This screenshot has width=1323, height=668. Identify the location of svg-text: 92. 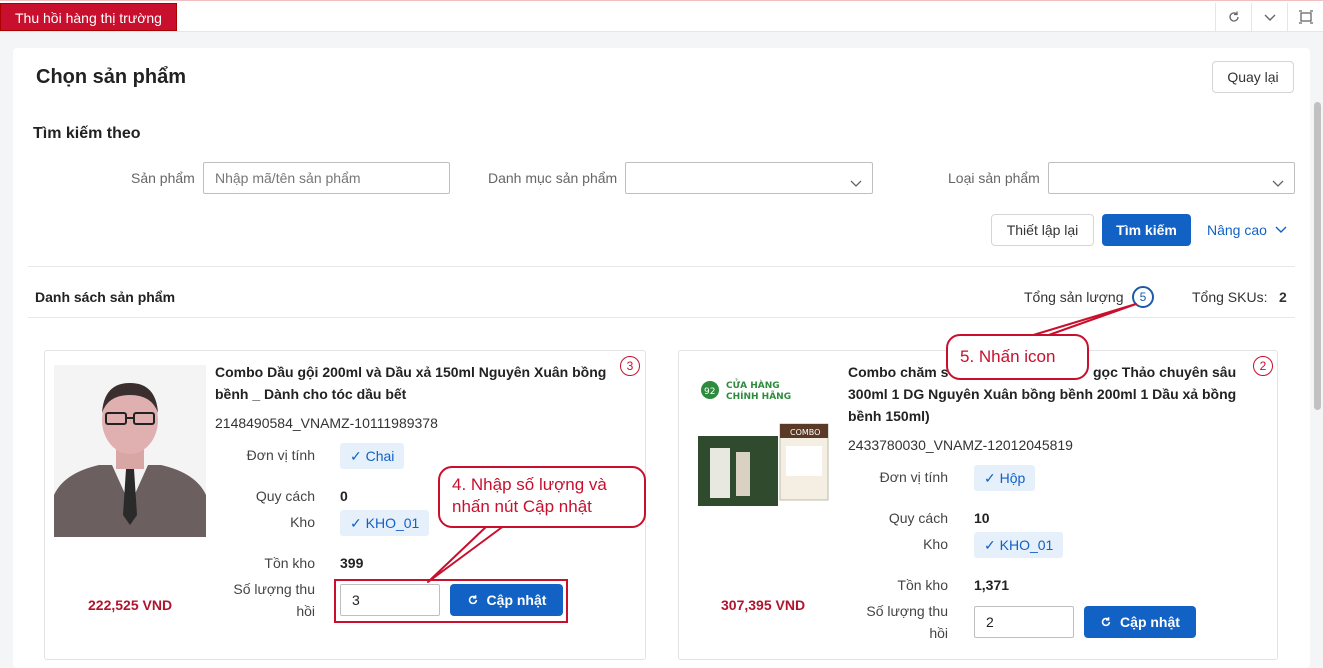
(709, 392).